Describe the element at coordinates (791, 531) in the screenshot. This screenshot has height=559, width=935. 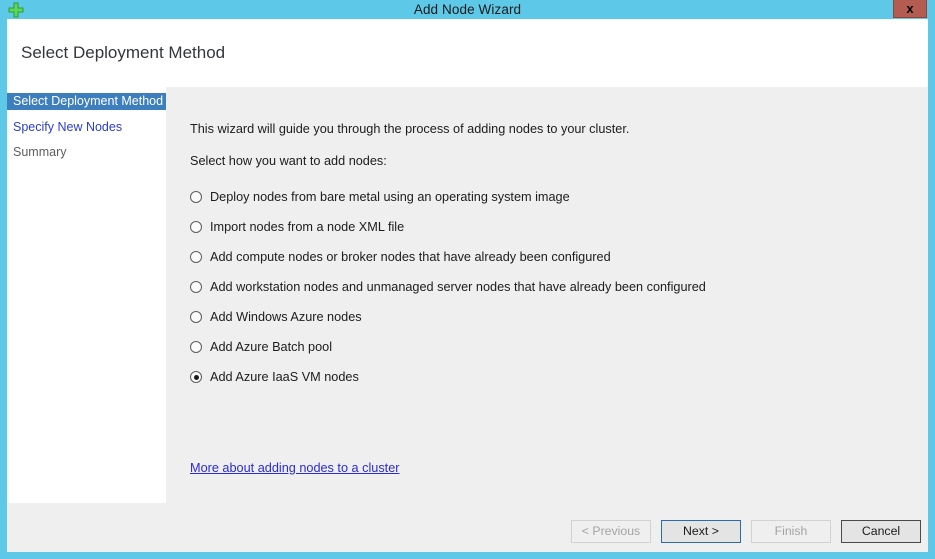
I see `finish-button: Finish` at that location.